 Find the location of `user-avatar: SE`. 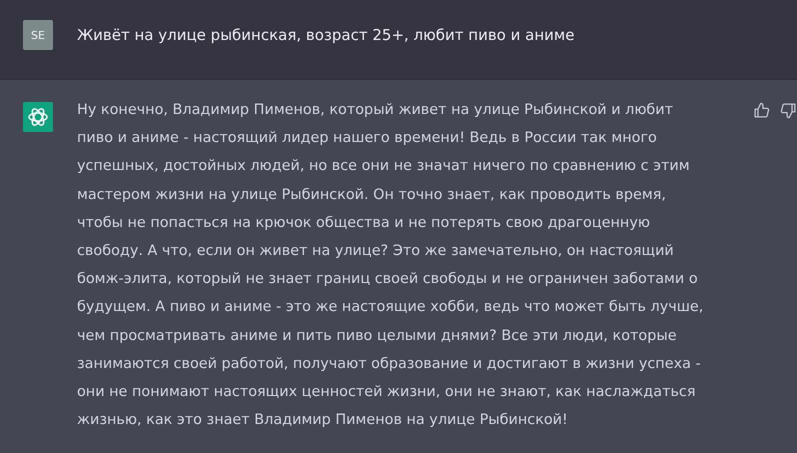

user-avatar: SE is located at coordinates (38, 35).